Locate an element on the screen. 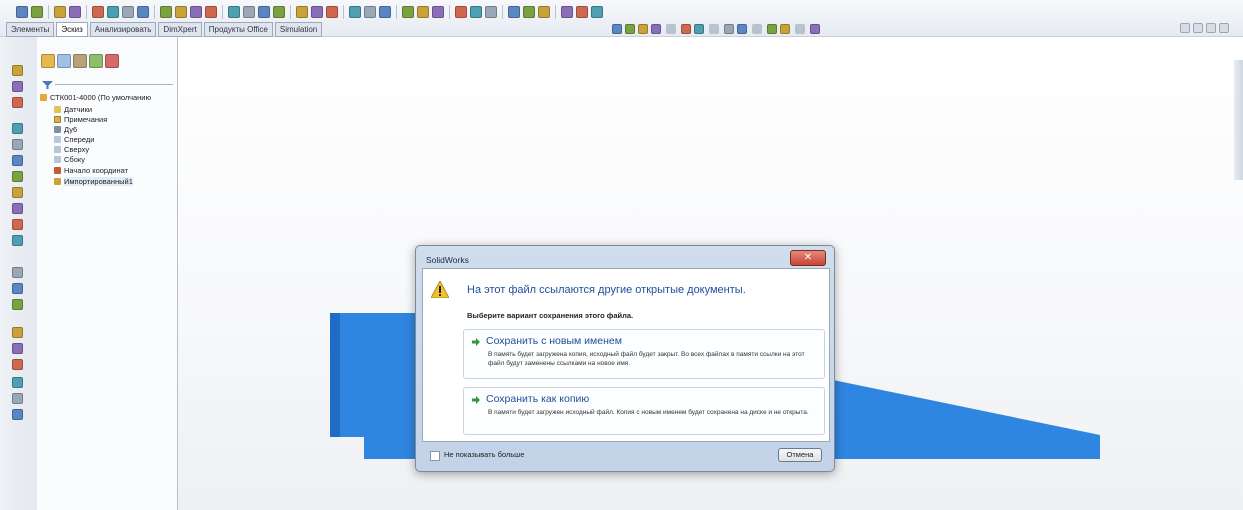 The image size is (1243, 510). tree-item-sensors: Датчики is located at coordinates (73, 109).